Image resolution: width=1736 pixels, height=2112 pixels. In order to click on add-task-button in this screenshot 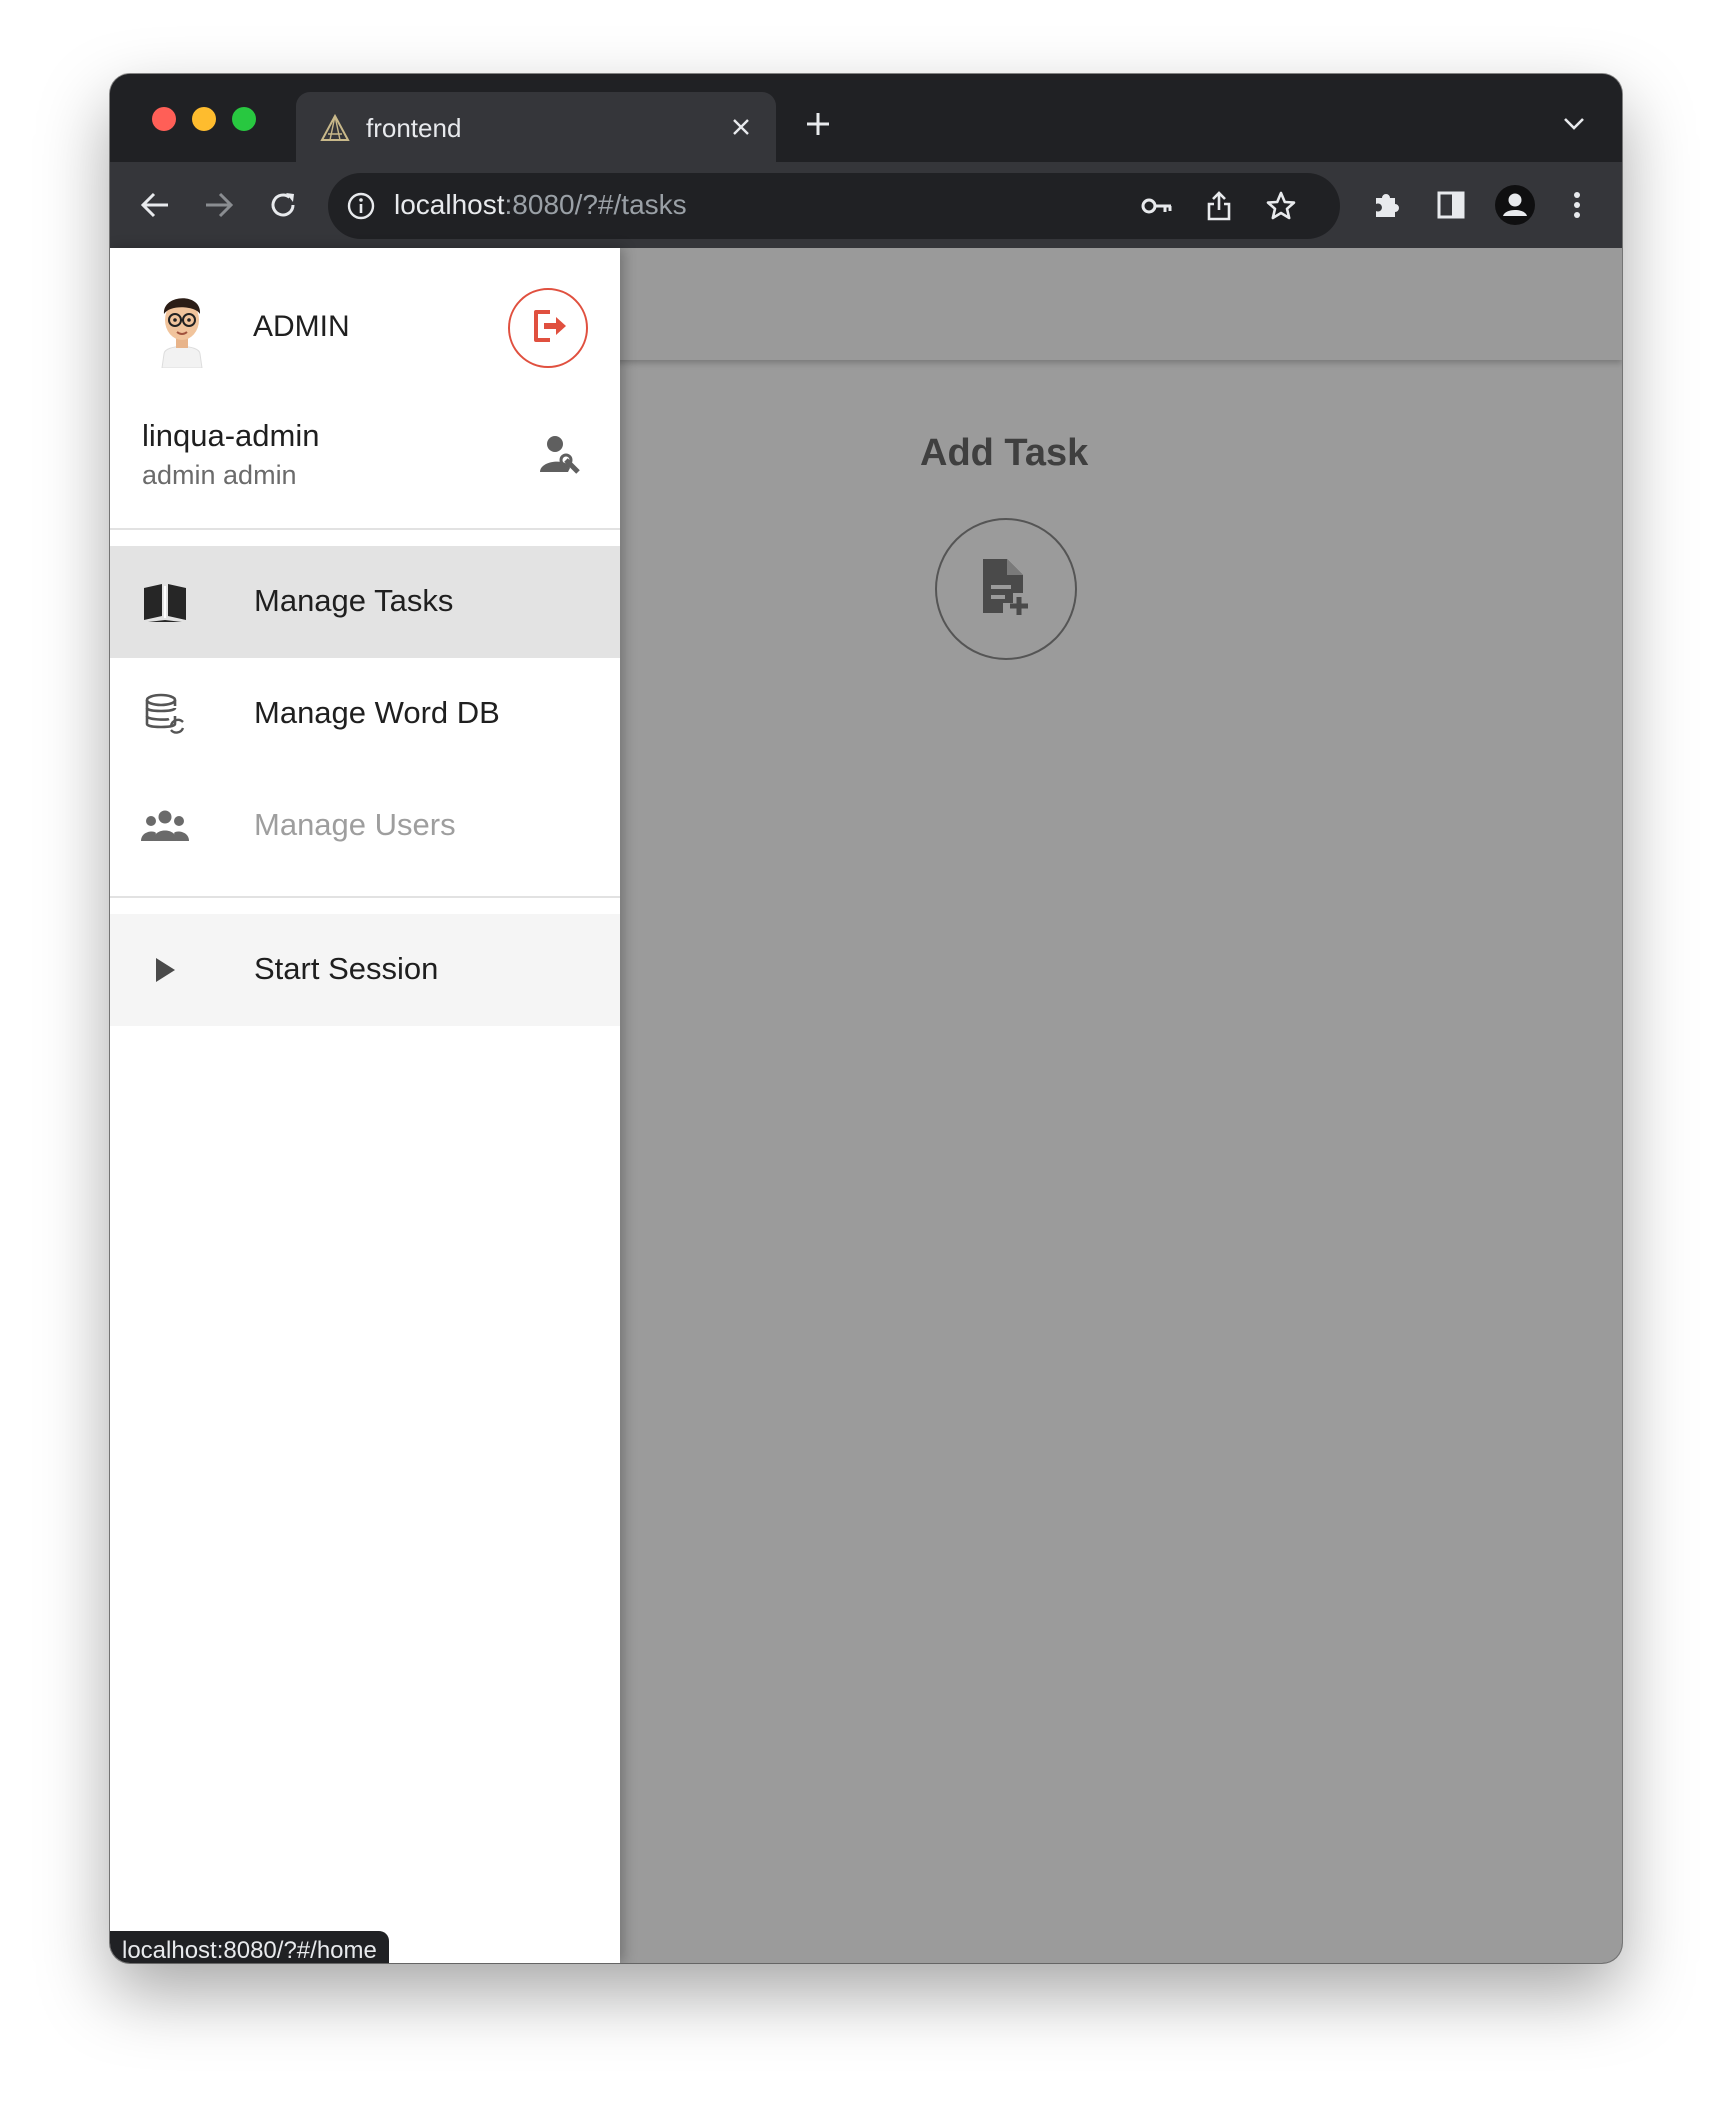, I will do `click(1006, 589)`.